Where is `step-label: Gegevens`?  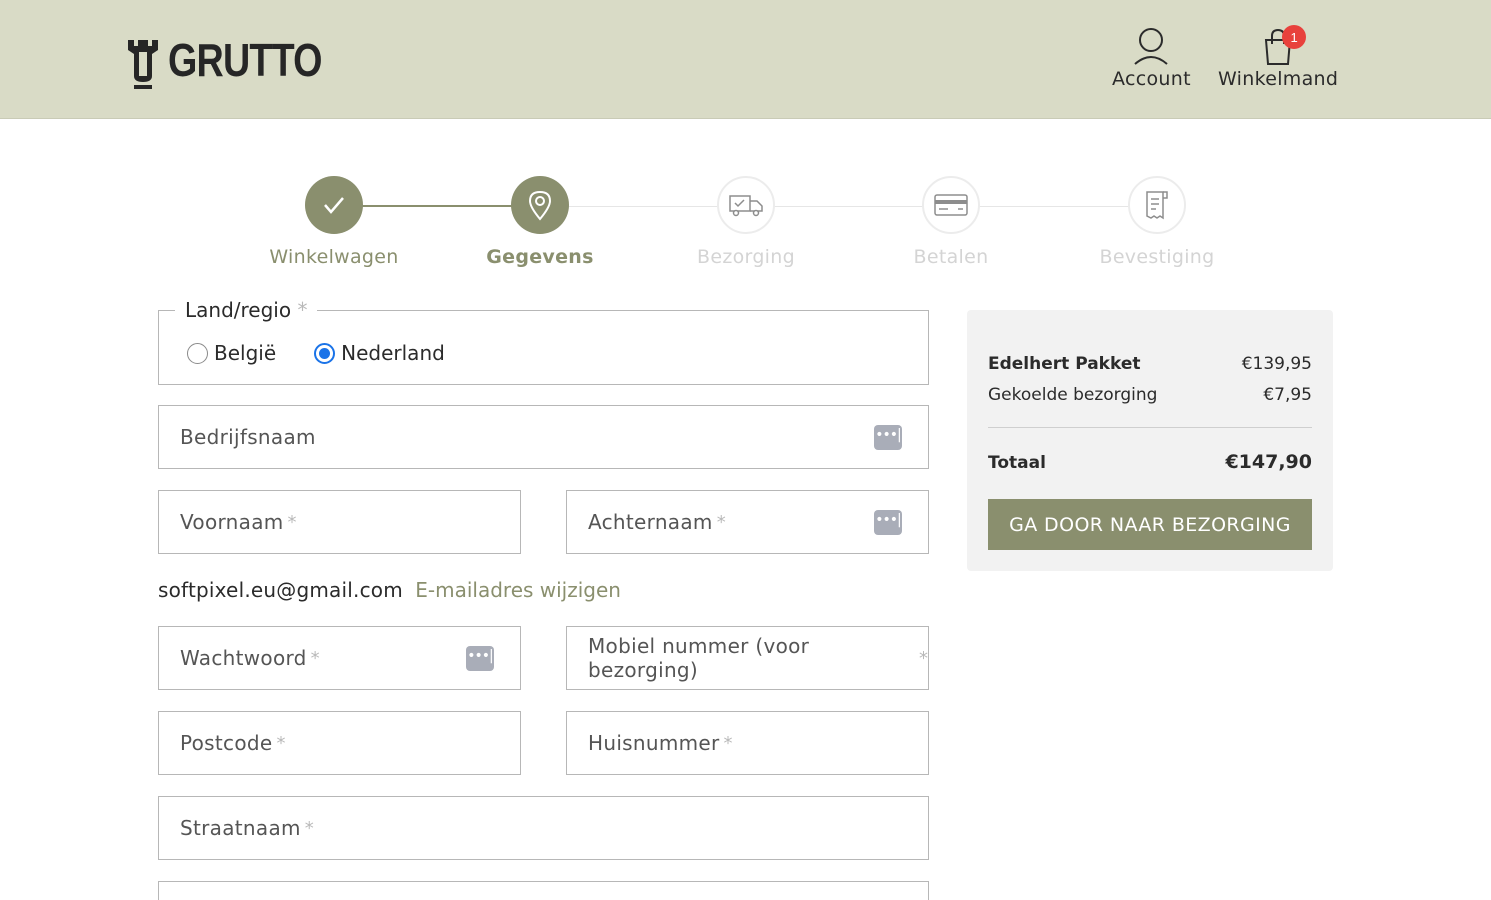 step-label: Gegevens is located at coordinates (540, 257).